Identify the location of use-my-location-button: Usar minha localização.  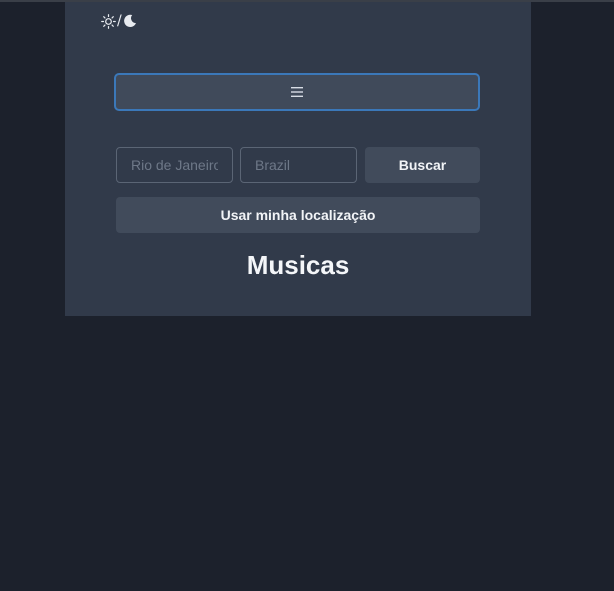
(298, 215).